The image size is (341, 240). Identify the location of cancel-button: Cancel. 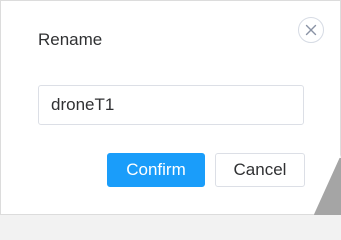
(260, 170).